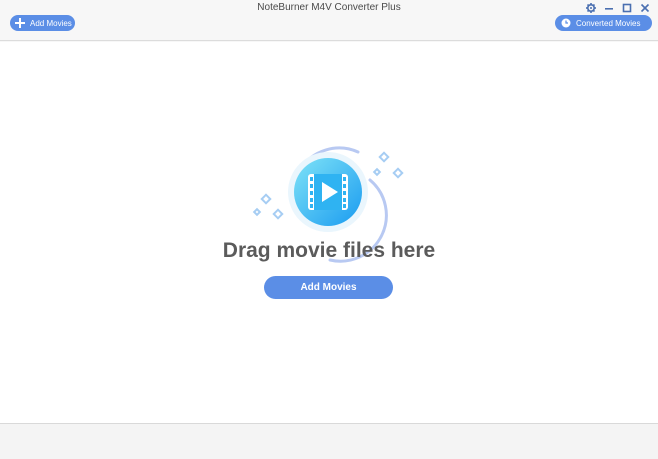  I want to click on add-movies-toolbar-label: Add Movies, so click(51, 23).